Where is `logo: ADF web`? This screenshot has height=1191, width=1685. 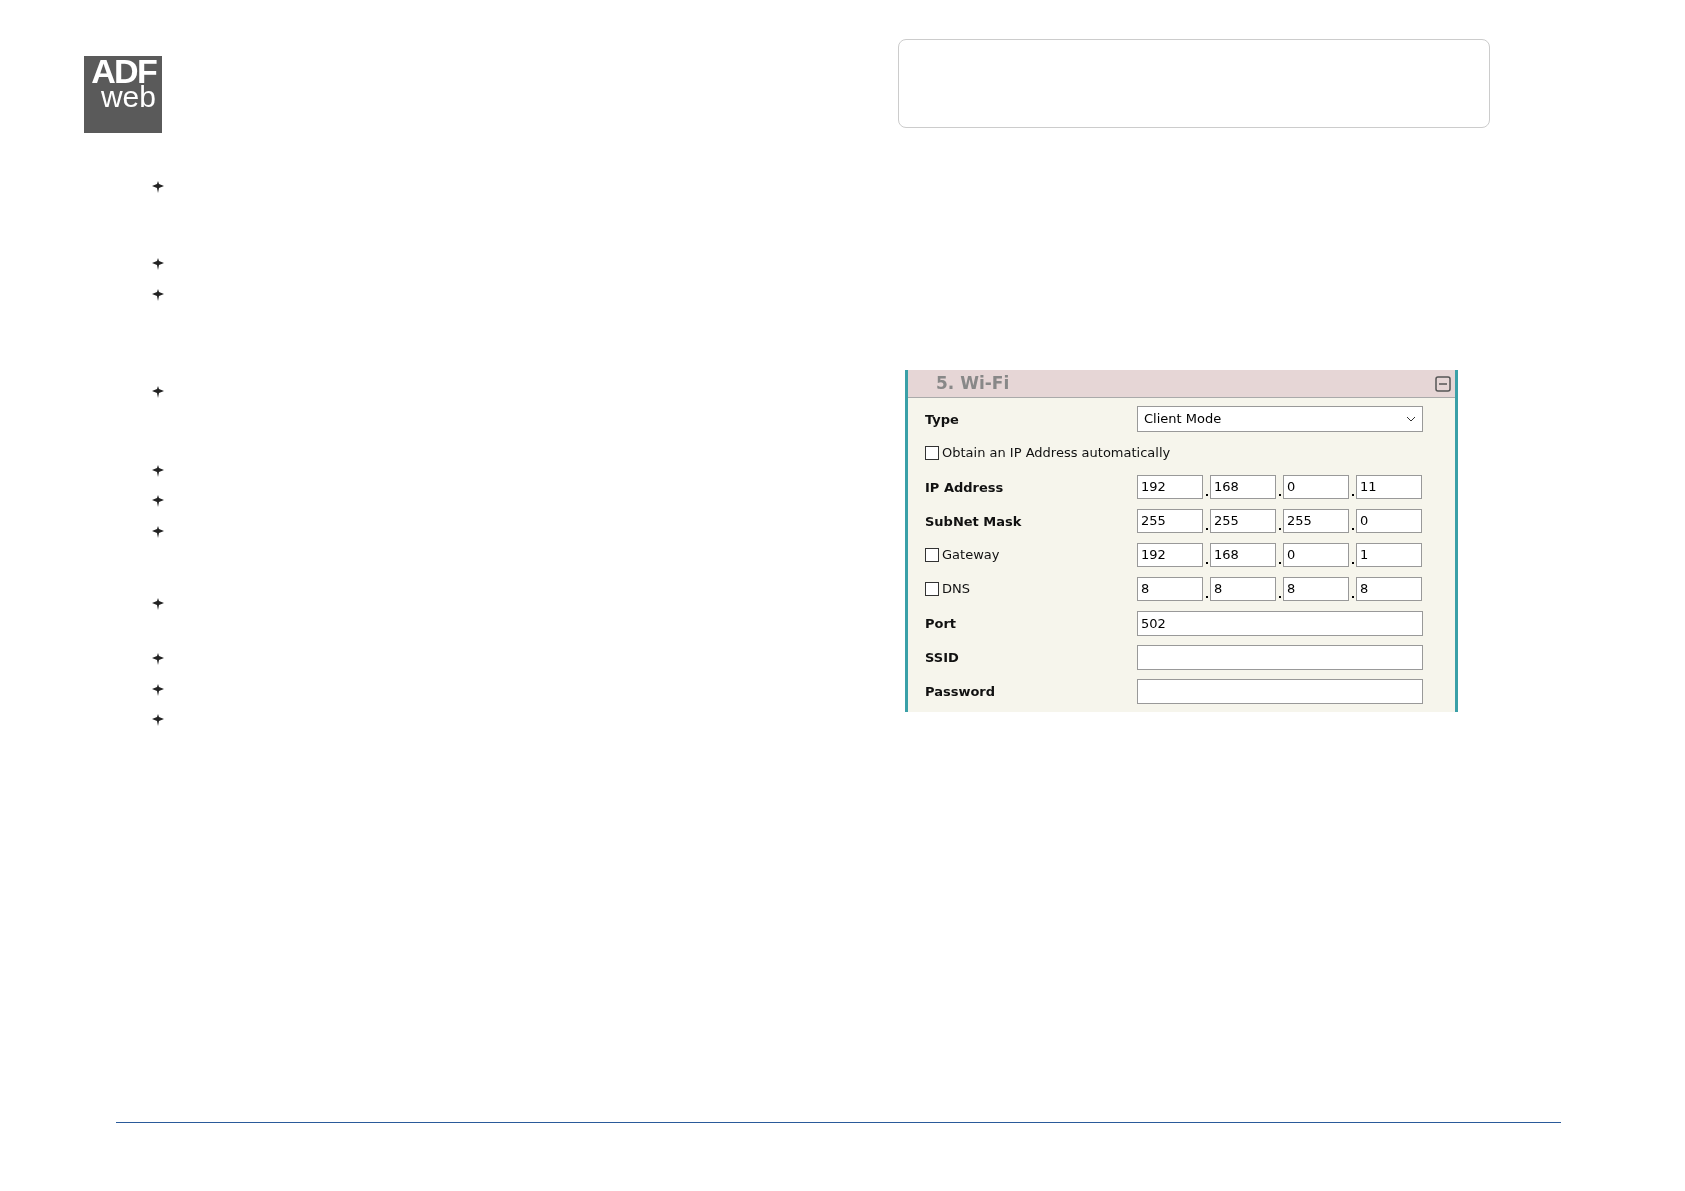
logo: ADF web is located at coordinates (123, 94).